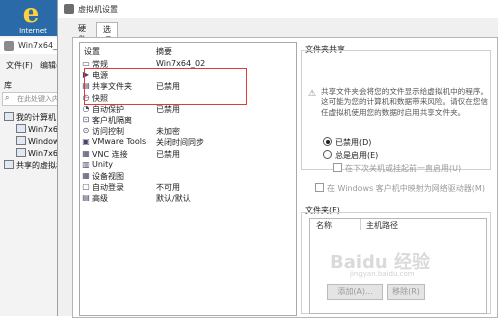 Image resolution: width=498 pixels, height=318 pixels. I want to click on remove-folder-button: 移除(R), so click(406, 292).